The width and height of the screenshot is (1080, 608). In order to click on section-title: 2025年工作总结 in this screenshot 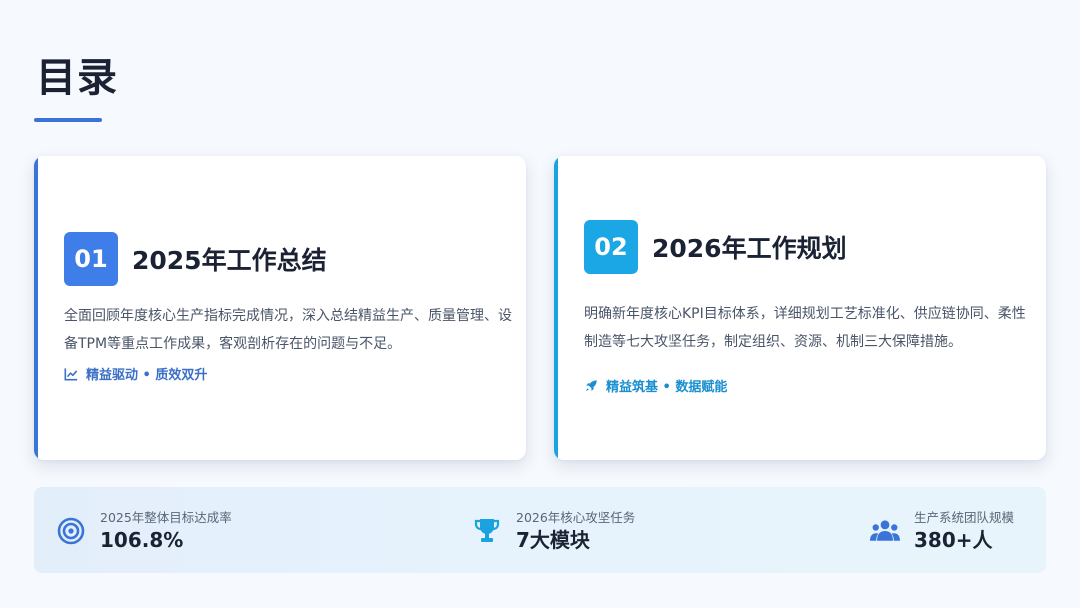, I will do `click(229, 260)`.